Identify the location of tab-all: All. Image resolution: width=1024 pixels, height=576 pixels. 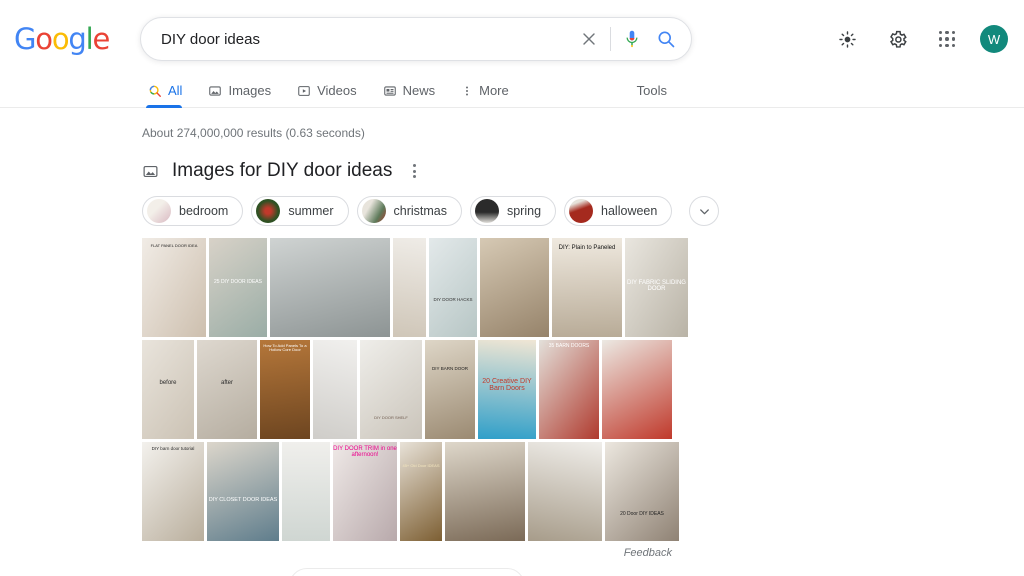
(171, 95).